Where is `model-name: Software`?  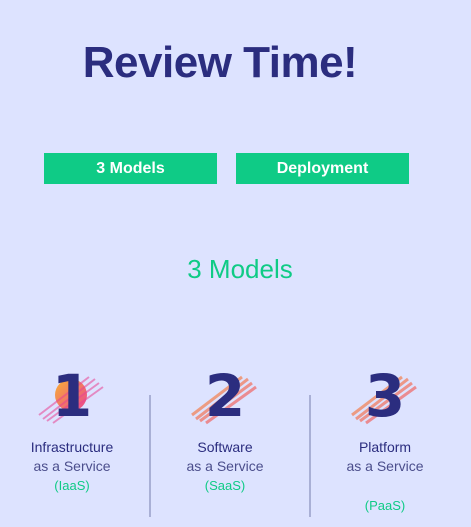
model-name: Software is located at coordinates (225, 447).